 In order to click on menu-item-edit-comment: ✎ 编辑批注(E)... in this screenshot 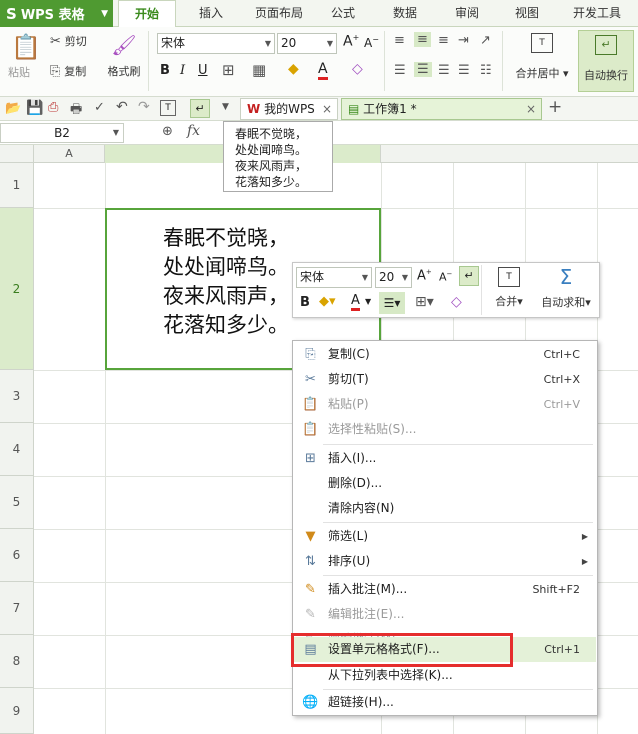, I will do `click(445, 614)`.